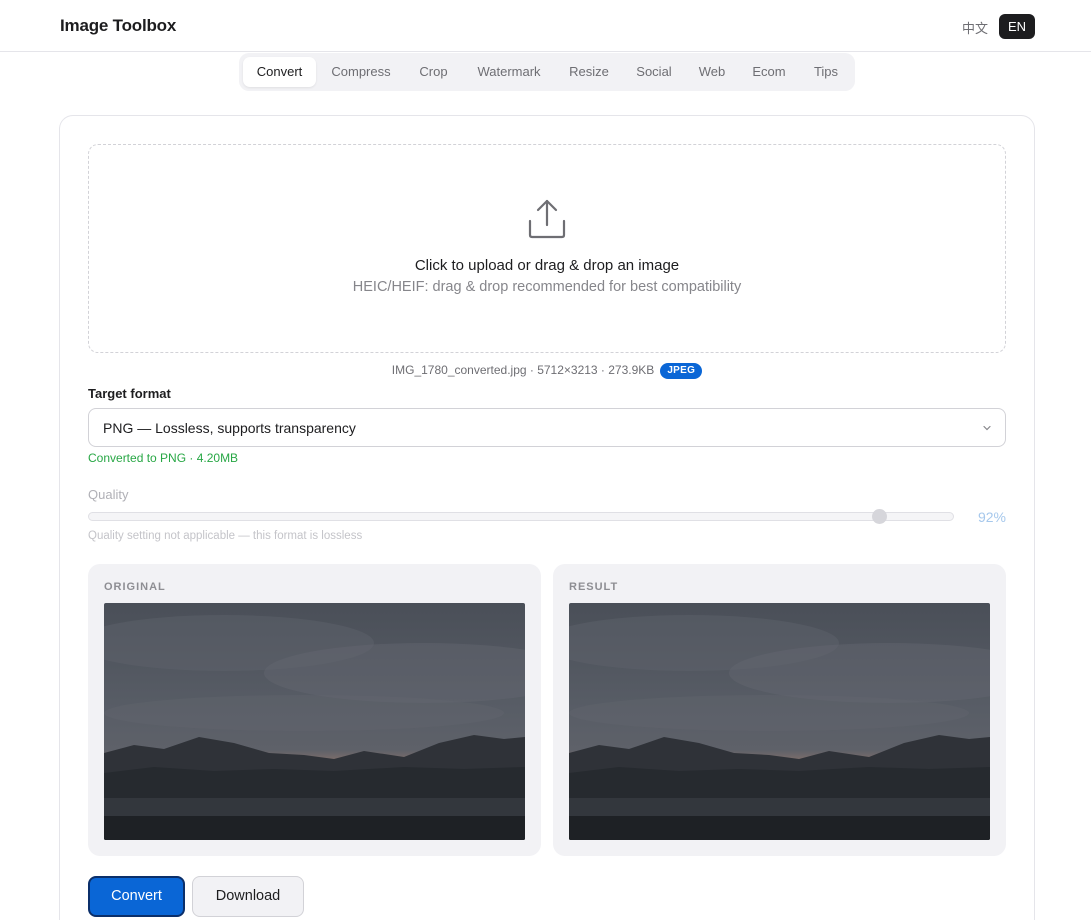  What do you see at coordinates (681, 371) in the screenshot?
I see `format-badge: JPEG` at bounding box center [681, 371].